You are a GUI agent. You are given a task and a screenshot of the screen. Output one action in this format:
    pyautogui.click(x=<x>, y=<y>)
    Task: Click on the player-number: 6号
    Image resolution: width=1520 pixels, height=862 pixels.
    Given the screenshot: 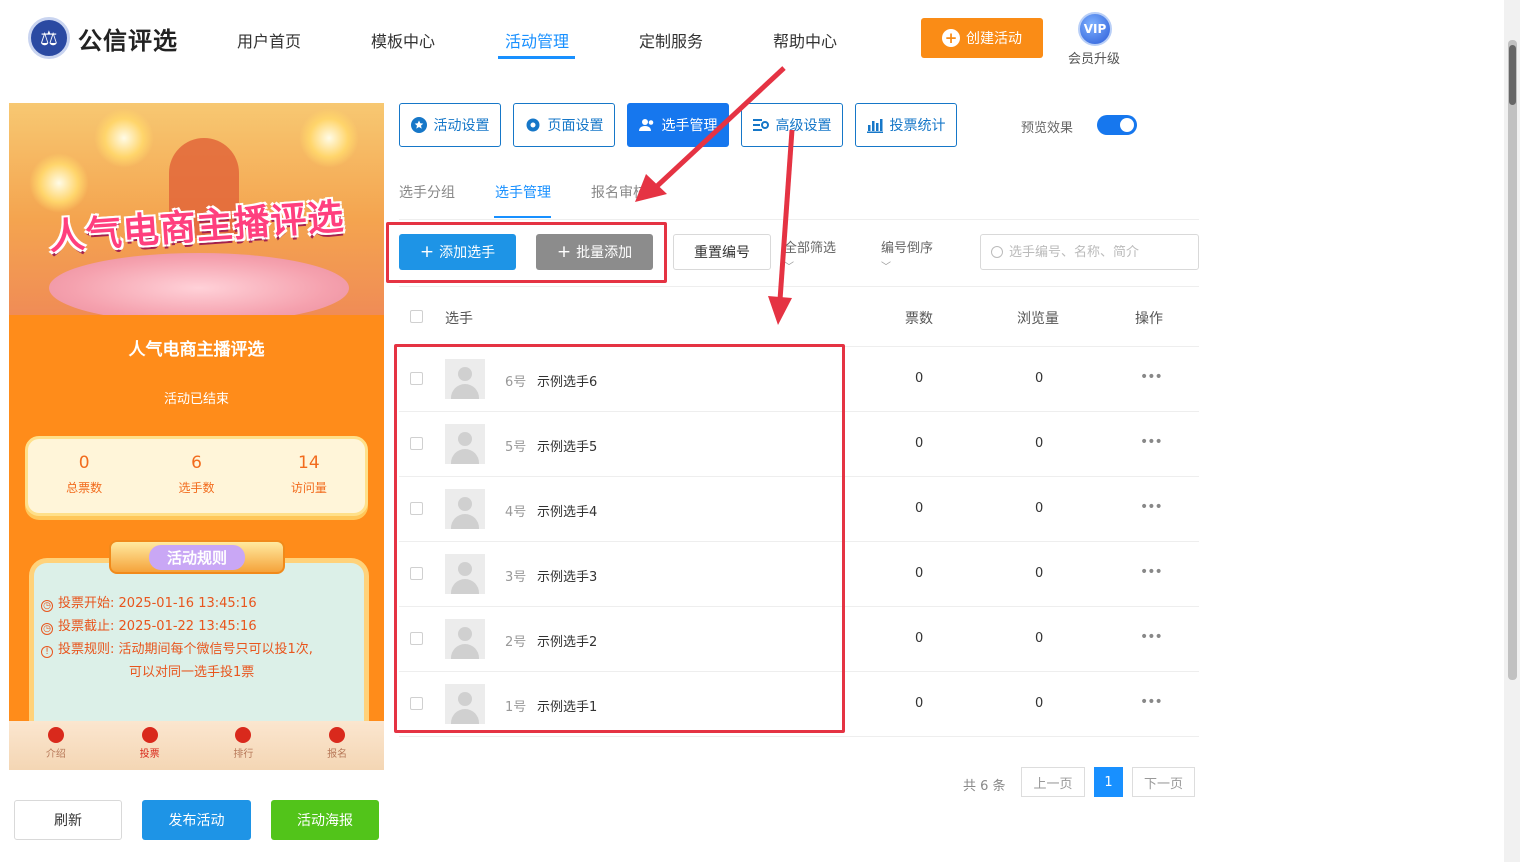 What is the action you would take?
    pyautogui.click(x=516, y=382)
    